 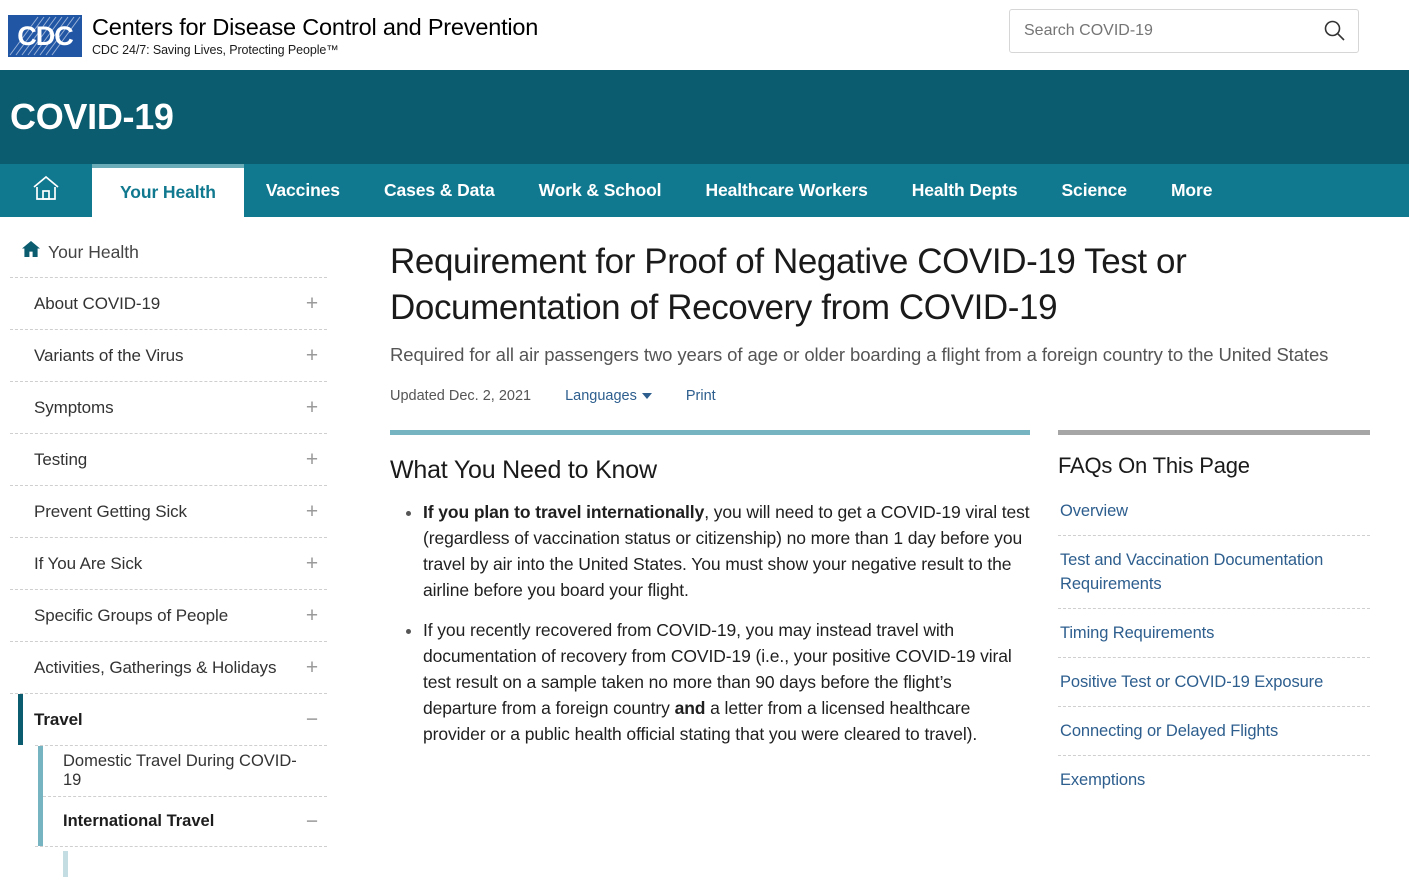 I want to click on languages-label: Languages, so click(x=601, y=396).